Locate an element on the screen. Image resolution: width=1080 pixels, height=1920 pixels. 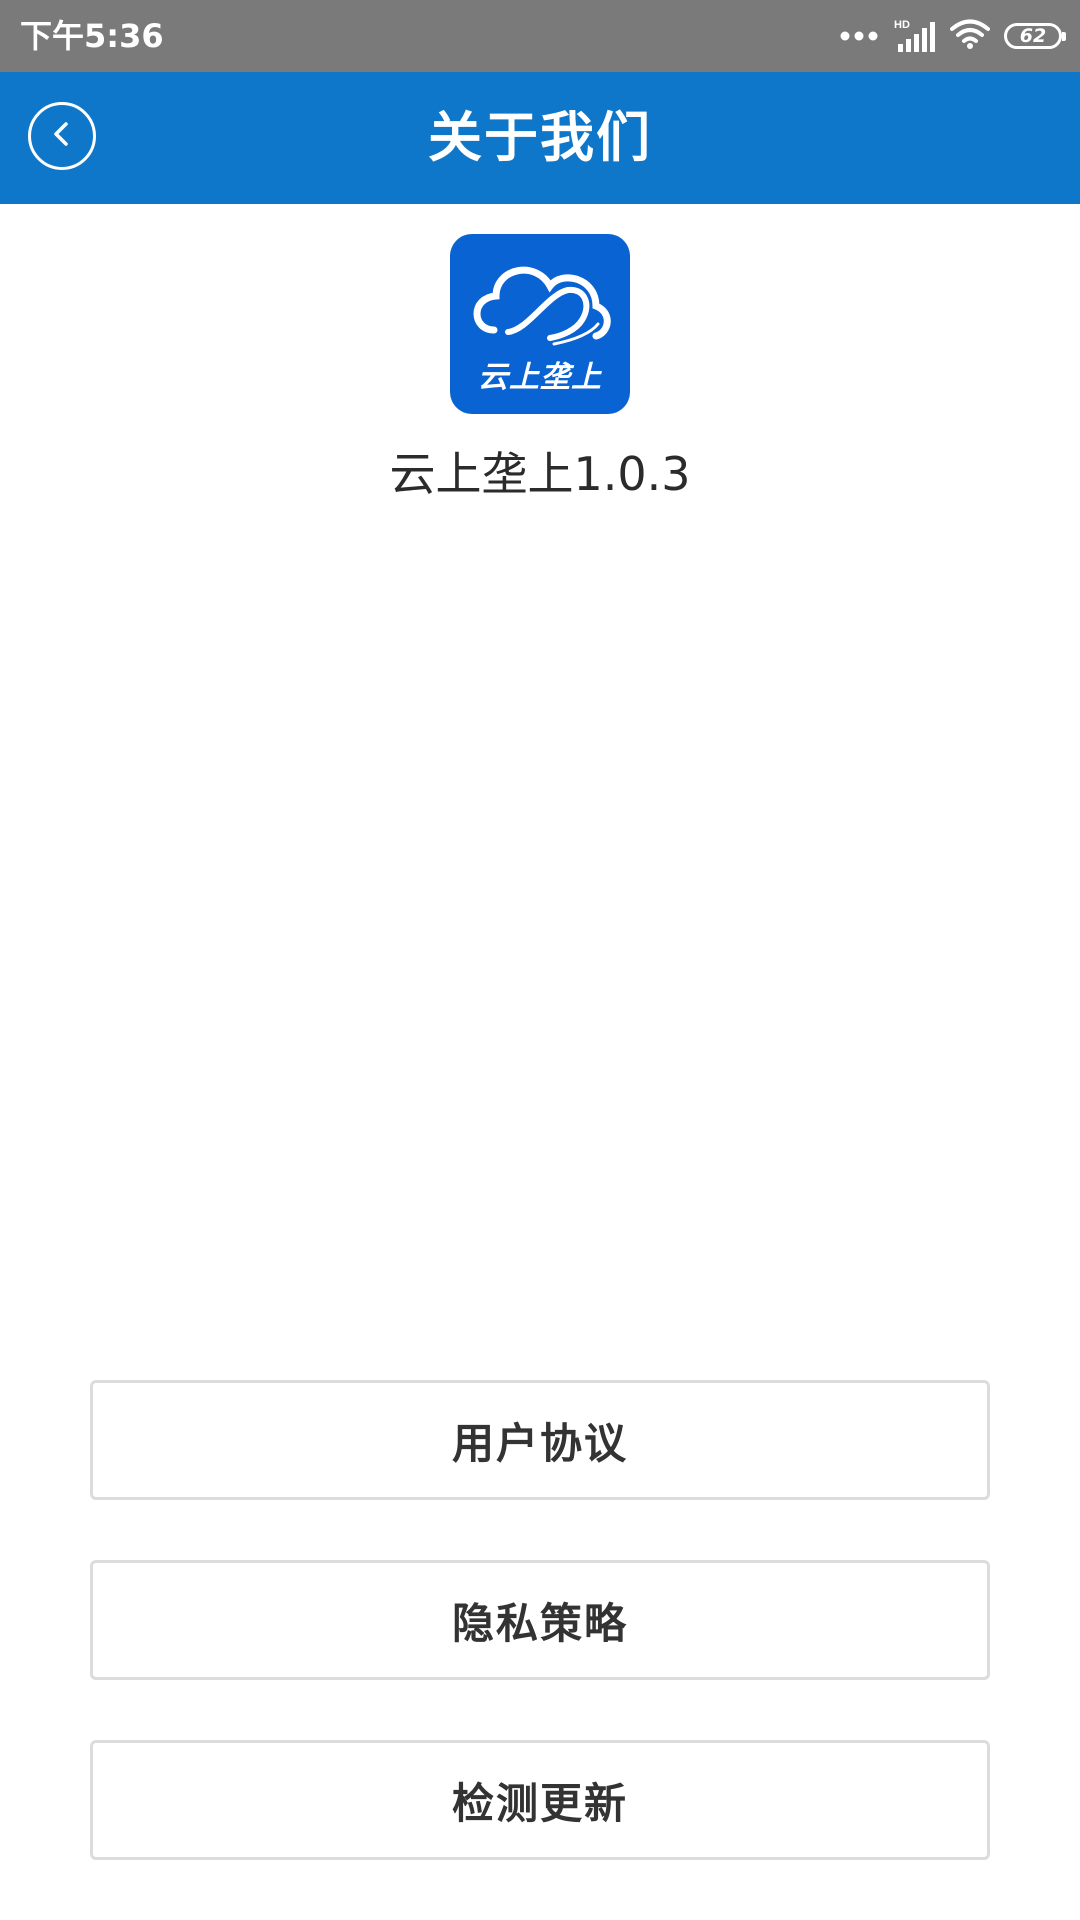
more-dots-icon is located at coordinates (859, 36).